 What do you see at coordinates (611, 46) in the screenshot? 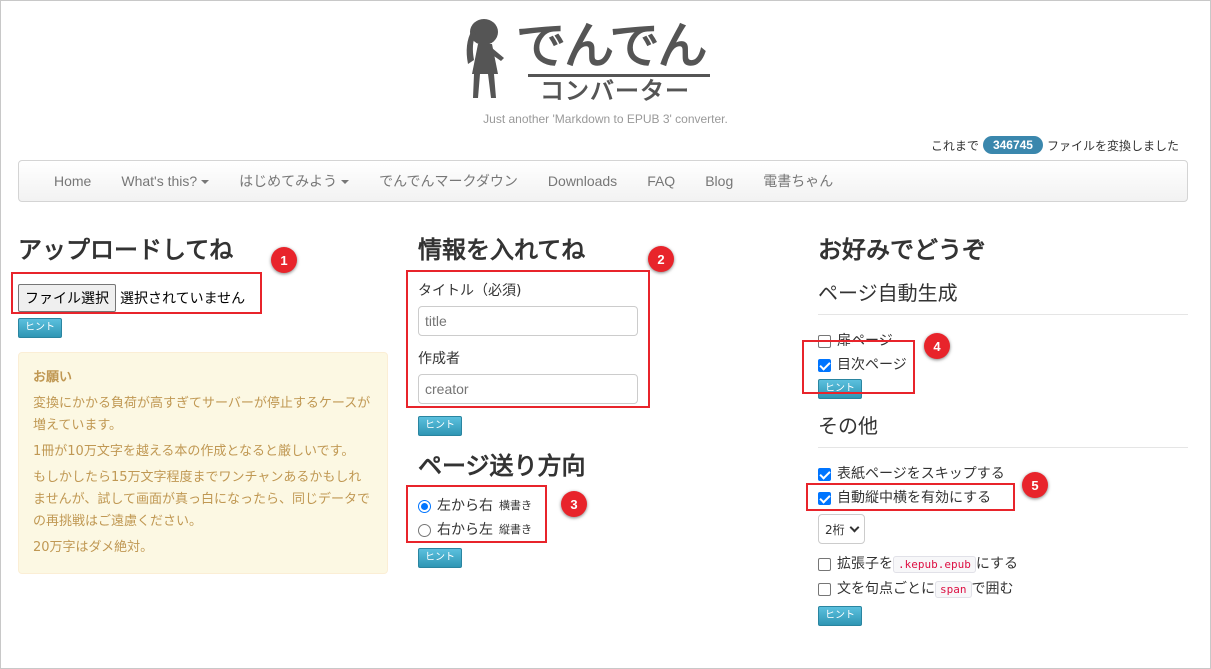
I see `logo-main-text: でんでん` at bounding box center [611, 46].